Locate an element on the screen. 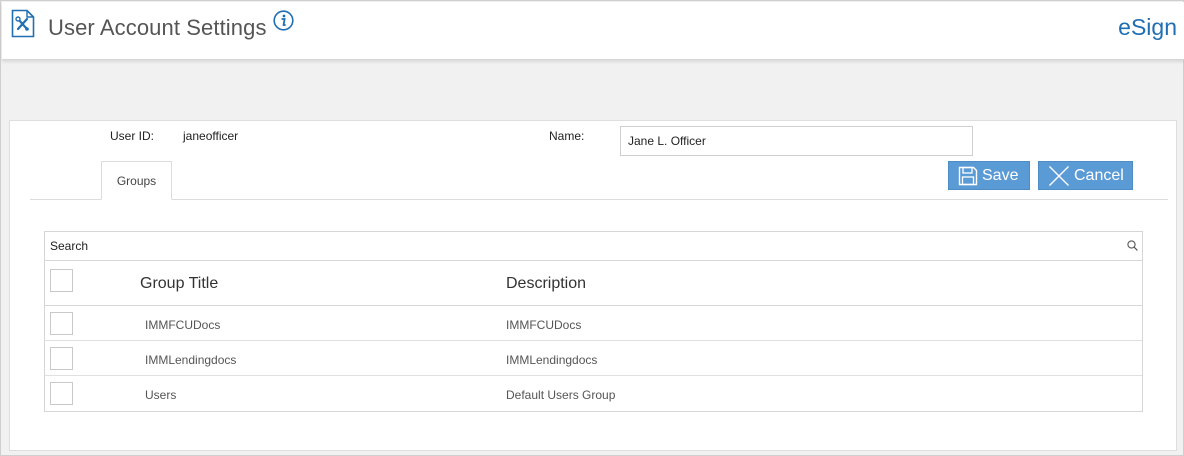  user-id-value: janeofficer is located at coordinates (211, 136).